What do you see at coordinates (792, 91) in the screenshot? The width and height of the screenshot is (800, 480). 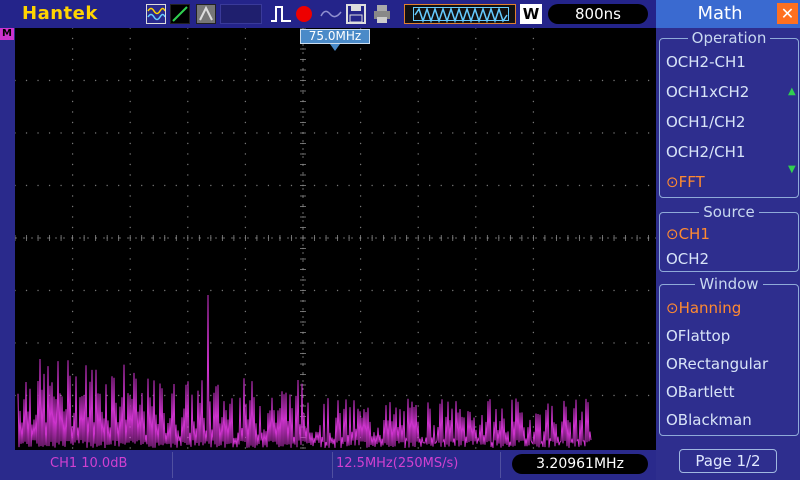 I see `scroll-up-icon: ▲` at bounding box center [792, 91].